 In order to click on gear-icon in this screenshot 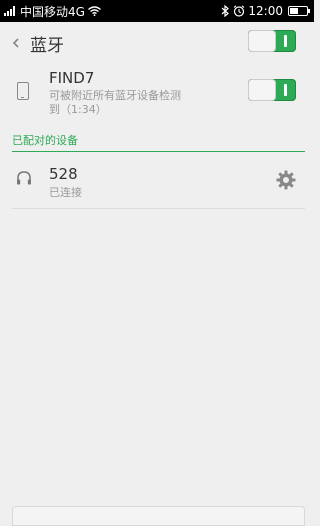, I will do `click(286, 180)`.